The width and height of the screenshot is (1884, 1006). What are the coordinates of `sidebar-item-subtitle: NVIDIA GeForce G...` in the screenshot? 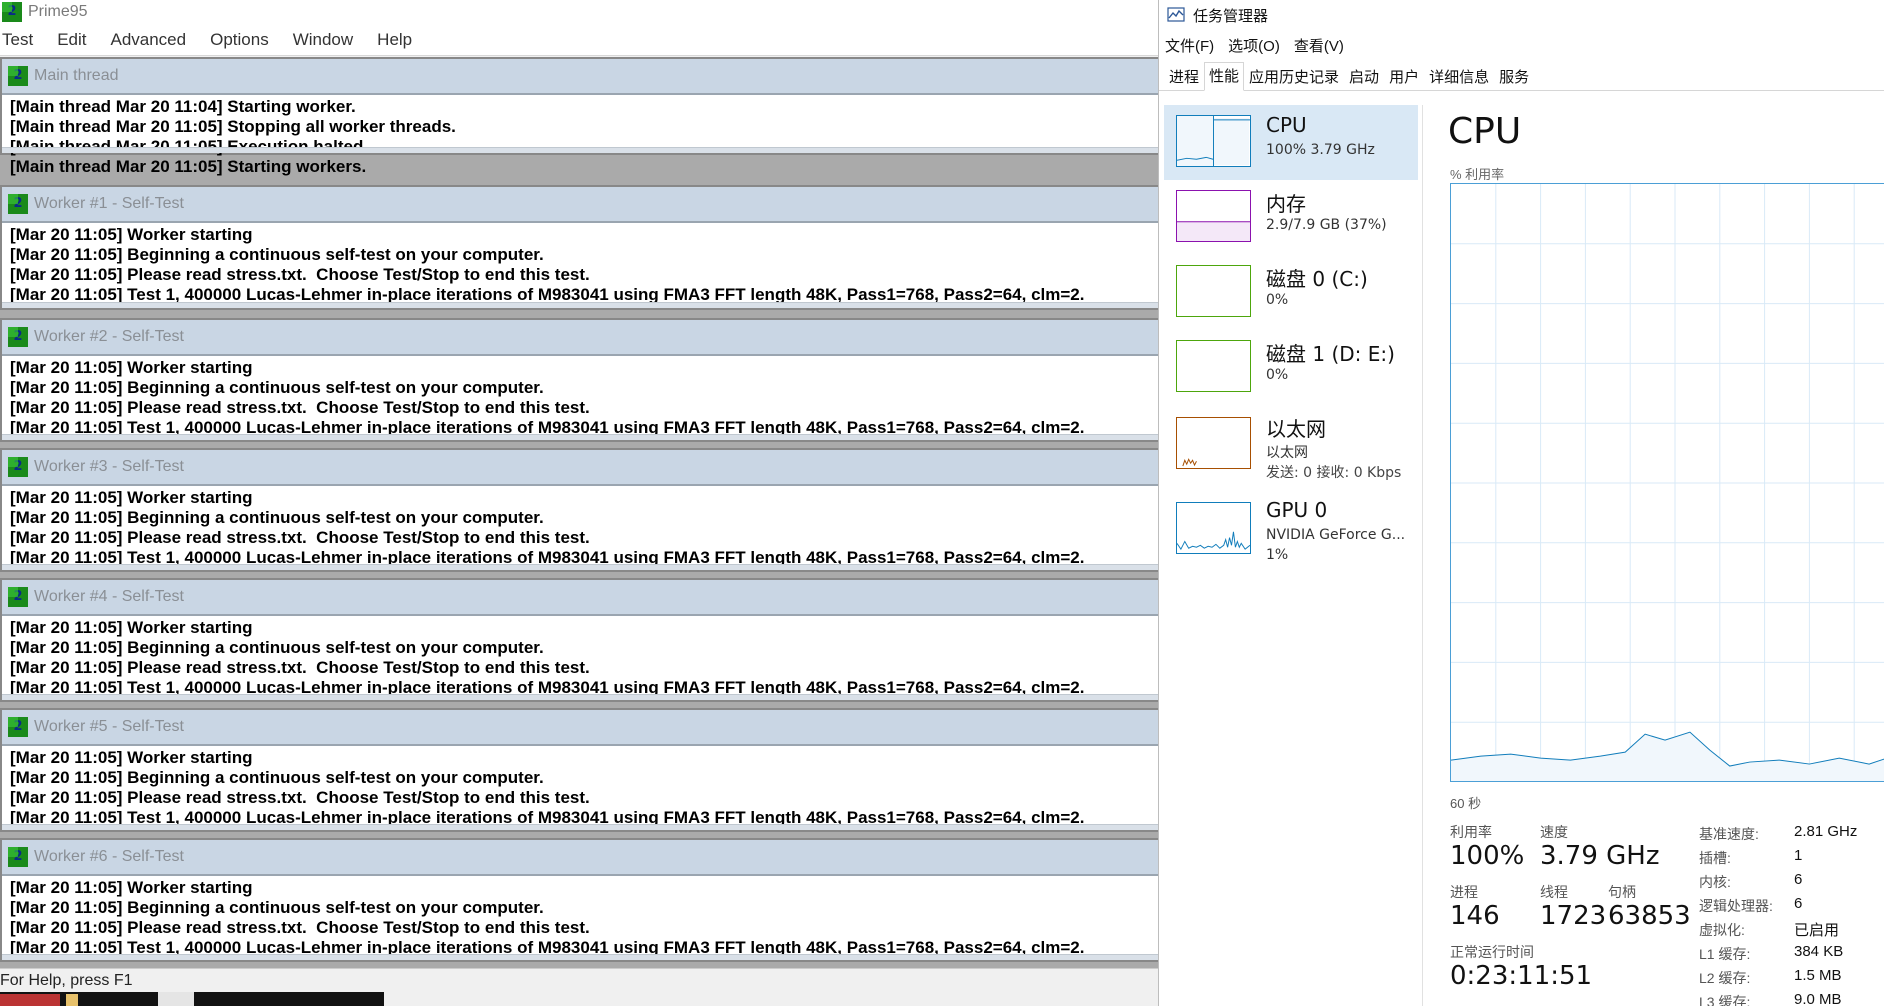 It's located at (1336, 535).